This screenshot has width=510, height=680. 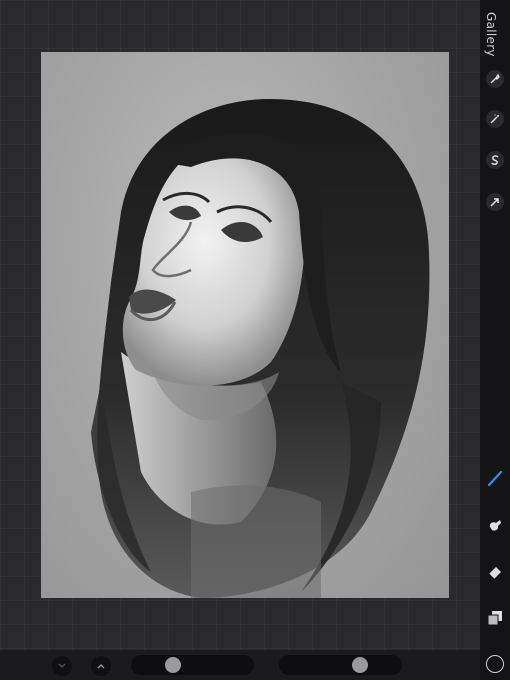 What do you see at coordinates (192, 665) in the screenshot?
I see `brush-size-slider` at bounding box center [192, 665].